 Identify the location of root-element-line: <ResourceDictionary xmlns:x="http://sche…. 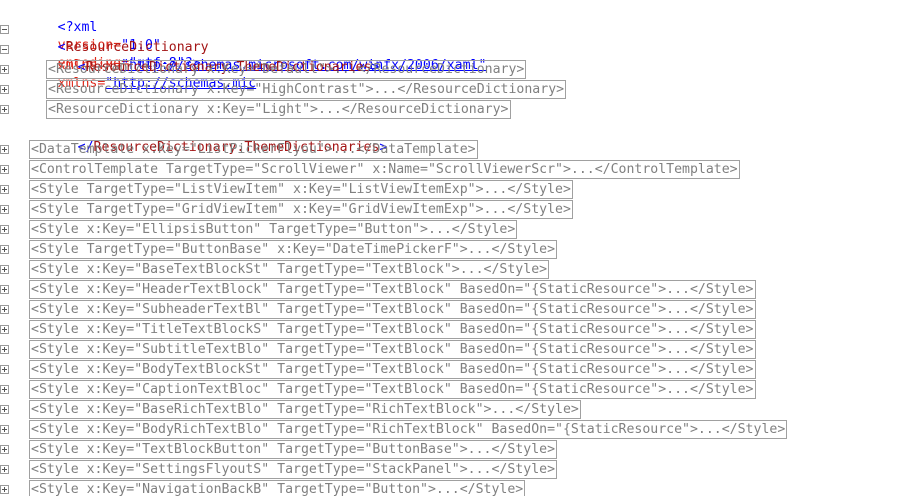
(453, 55).